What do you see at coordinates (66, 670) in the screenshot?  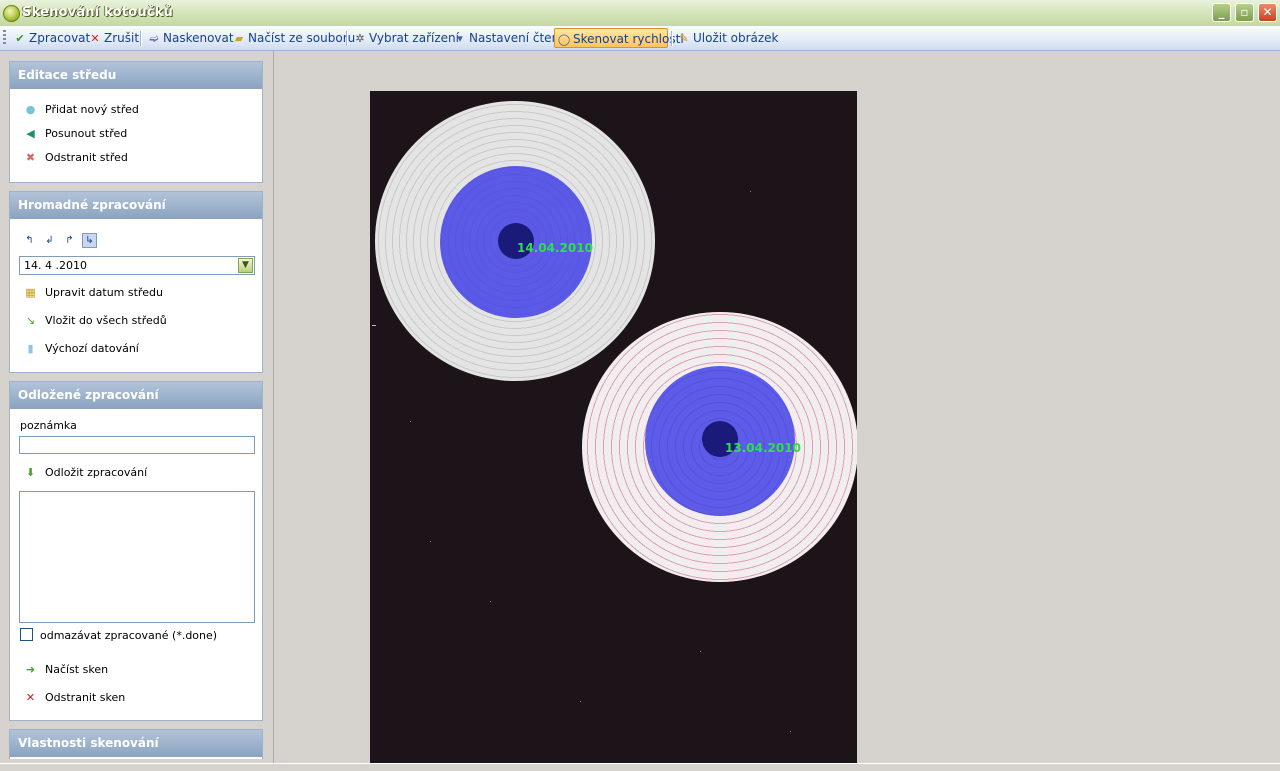 I see `load-scan-link: ➜ Načíst sken` at bounding box center [66, 670].